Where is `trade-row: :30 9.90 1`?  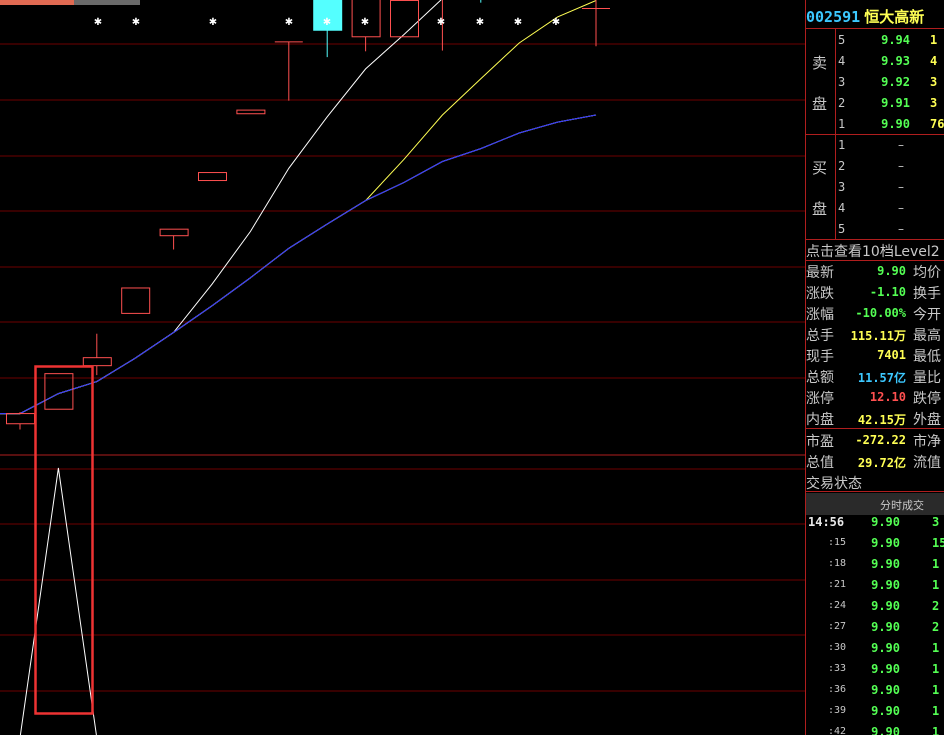 trade-row: :30 9.90 1 is located at coordinates (875, 648).